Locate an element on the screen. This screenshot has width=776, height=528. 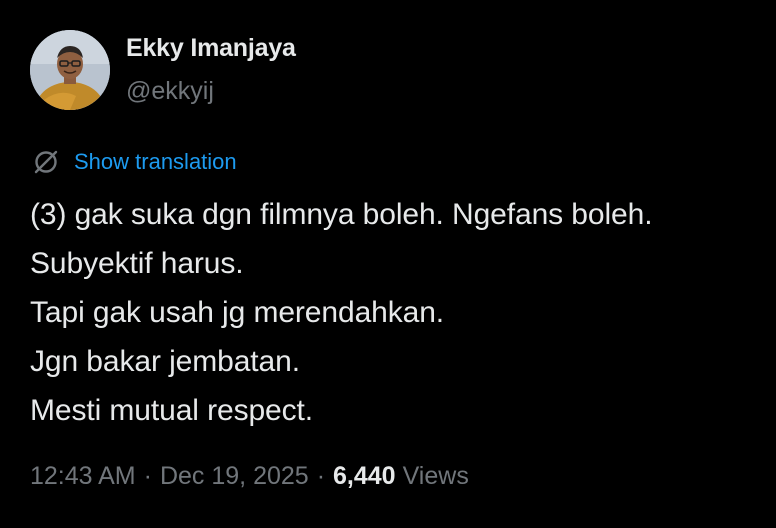
person-avatar-icon is located at coordinates (70, 70).